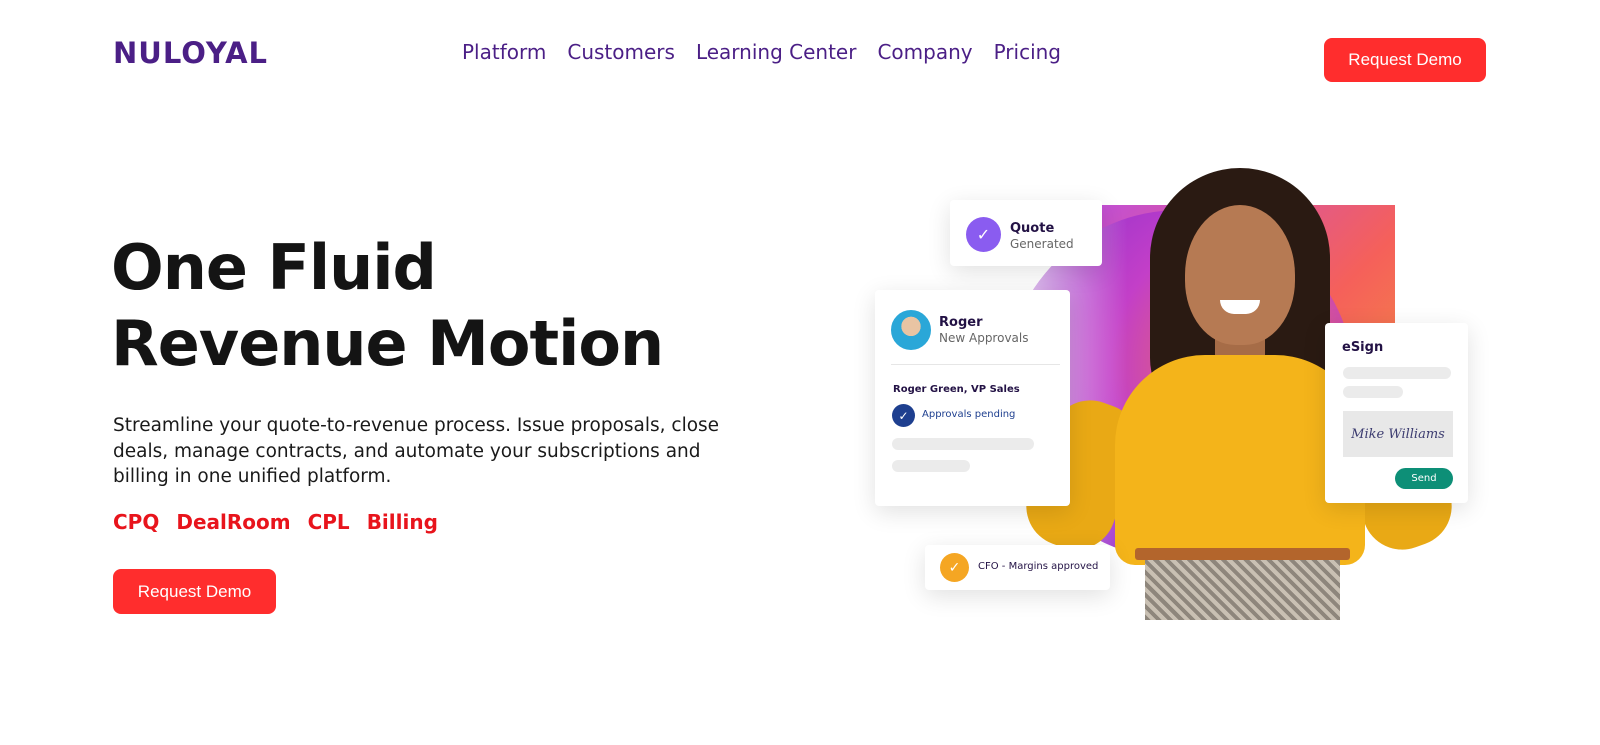 This screenshot has width=1600, height=745. Describe the element at coordinates (402, 522) in the screenshot. I see `product-billing: Billing` at that location.